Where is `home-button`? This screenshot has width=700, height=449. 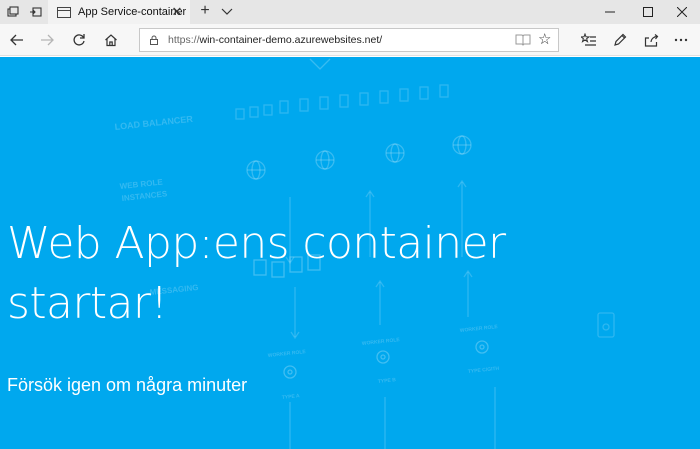 home-button is located at coordinates (111, 40).